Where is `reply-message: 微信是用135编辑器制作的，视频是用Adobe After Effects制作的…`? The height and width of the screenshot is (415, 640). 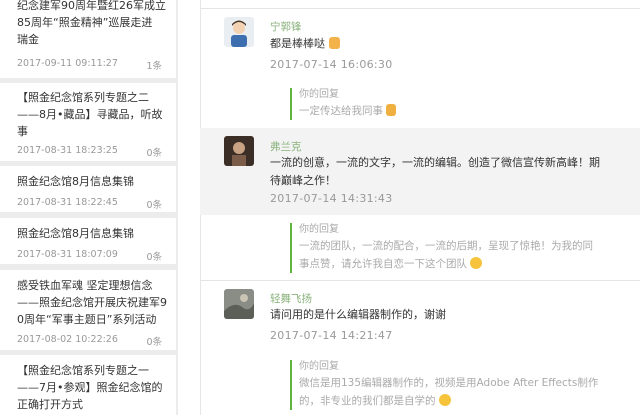 reply-message: 微信是用135编辑器制作的，视频是用Adobe After Effects制作的… is located at coordinates (449, 392).